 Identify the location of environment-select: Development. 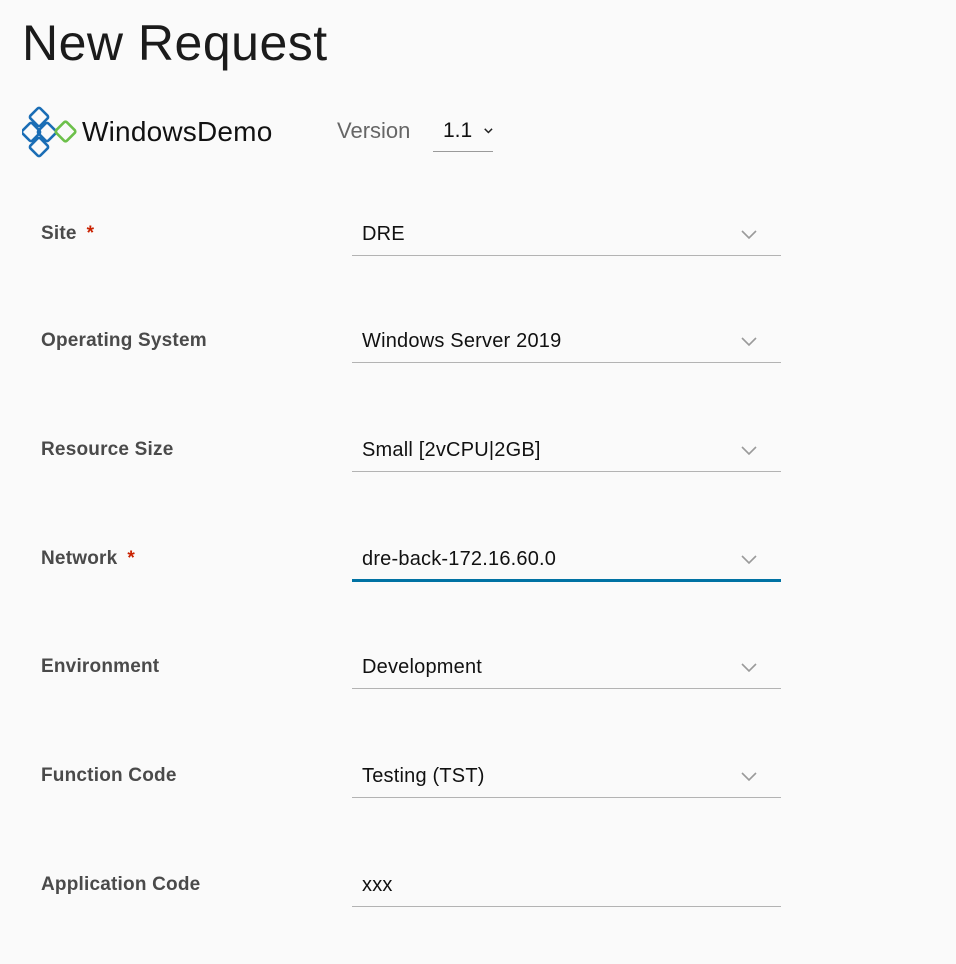
(566, 667).